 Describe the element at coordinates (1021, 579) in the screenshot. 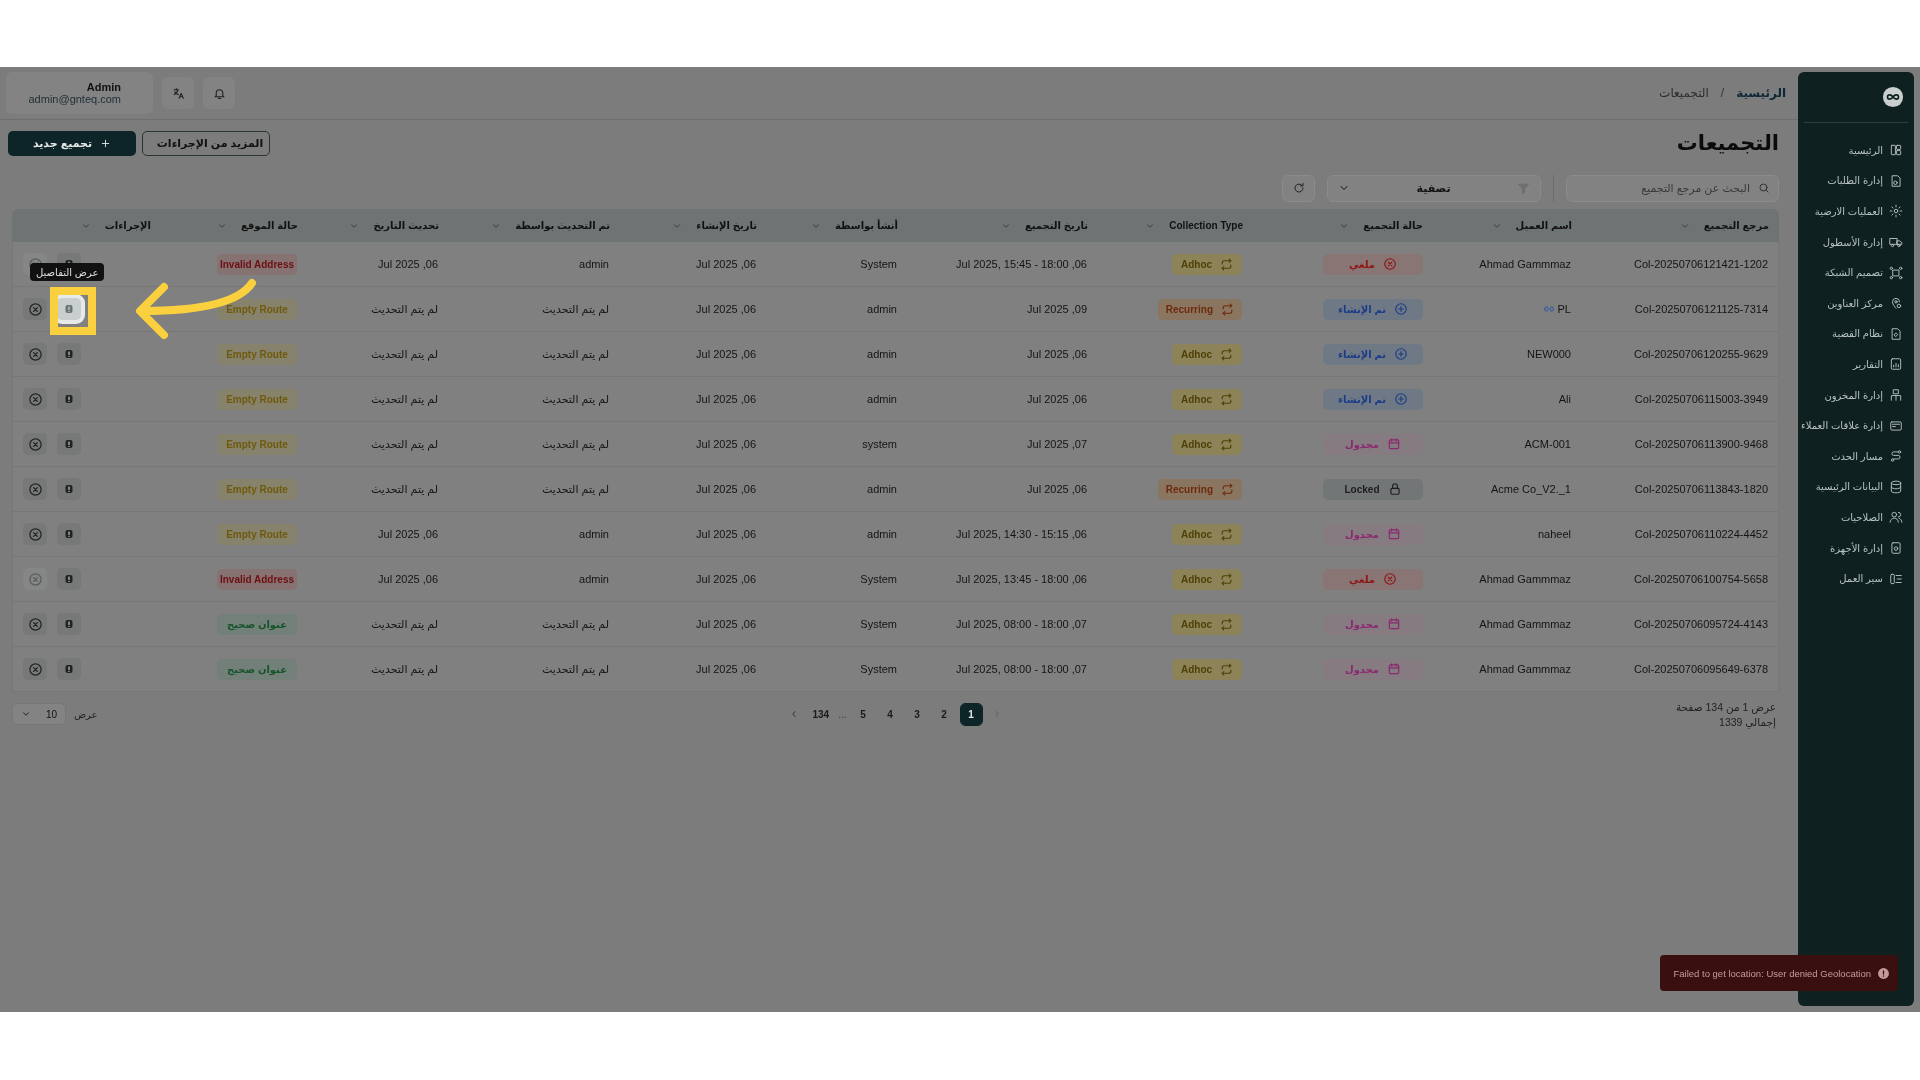

I see `table-cell: Jul 2025, 13:45 - 18:00 ,06` at that location.